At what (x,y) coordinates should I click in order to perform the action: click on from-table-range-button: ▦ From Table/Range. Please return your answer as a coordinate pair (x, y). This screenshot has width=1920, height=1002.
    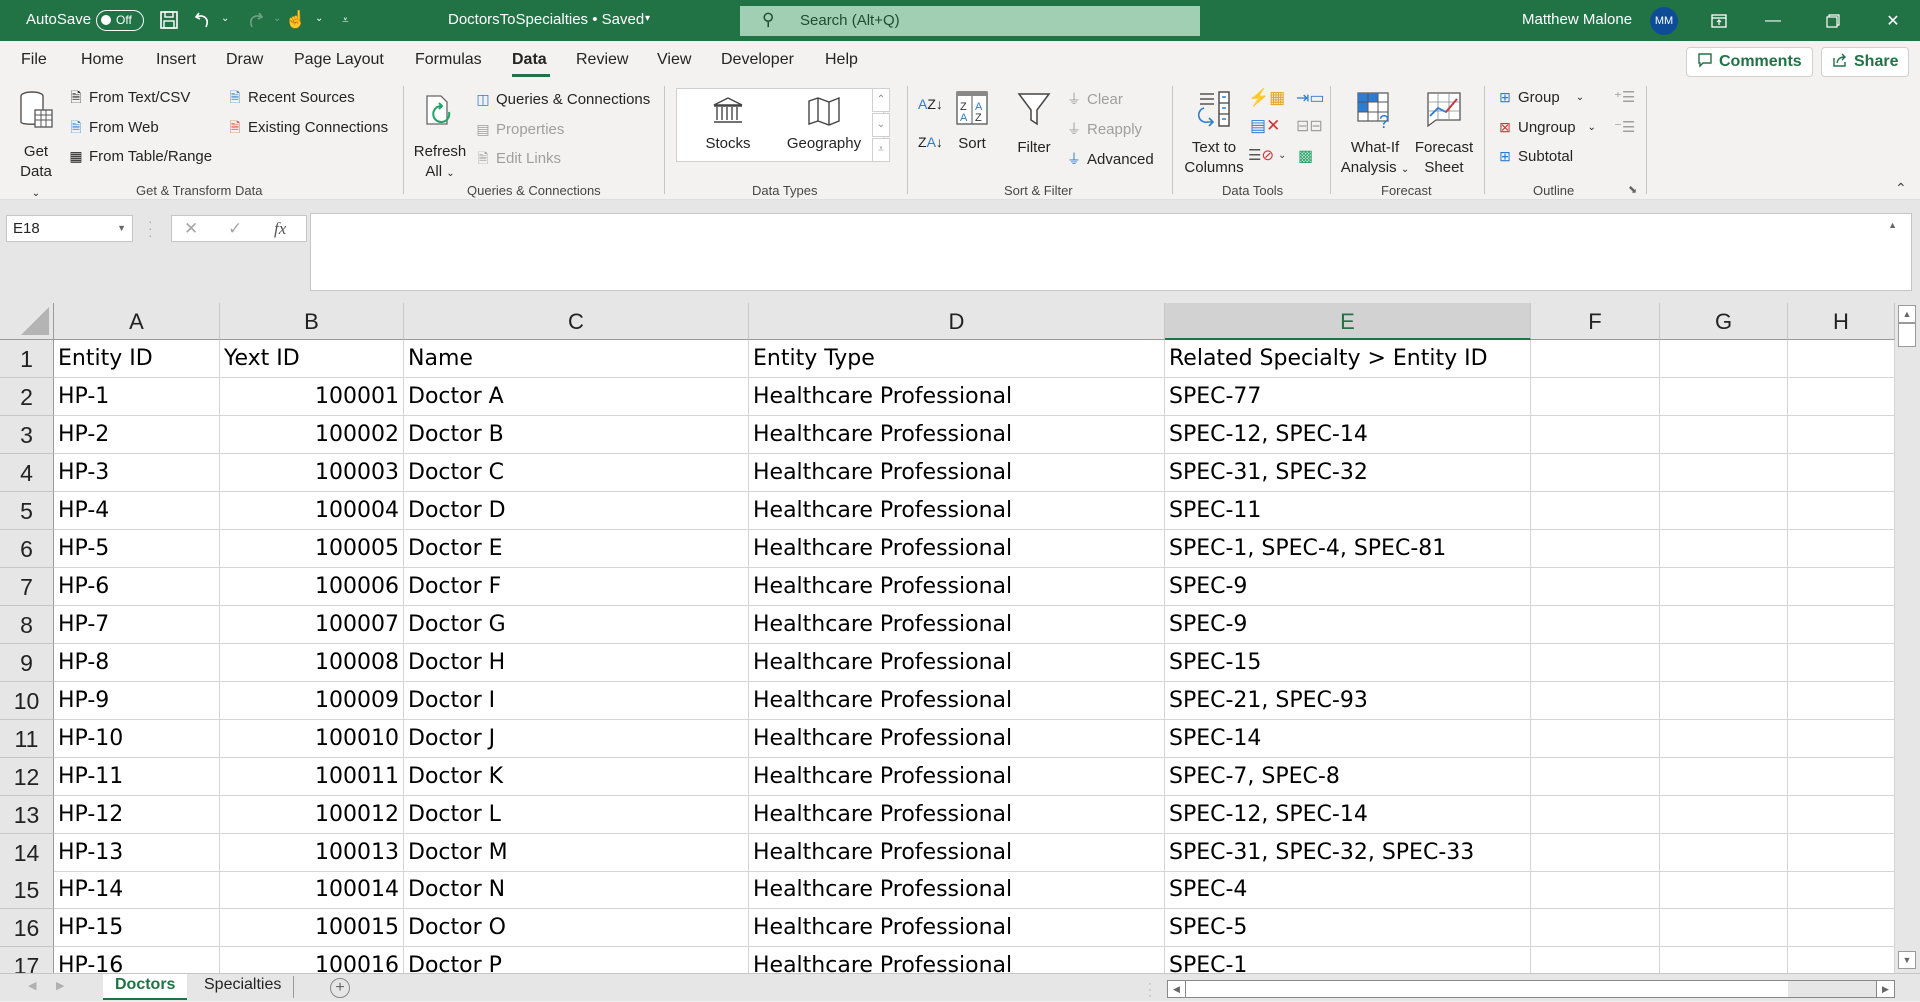
    Looking at the image, I should click on (139, 156).